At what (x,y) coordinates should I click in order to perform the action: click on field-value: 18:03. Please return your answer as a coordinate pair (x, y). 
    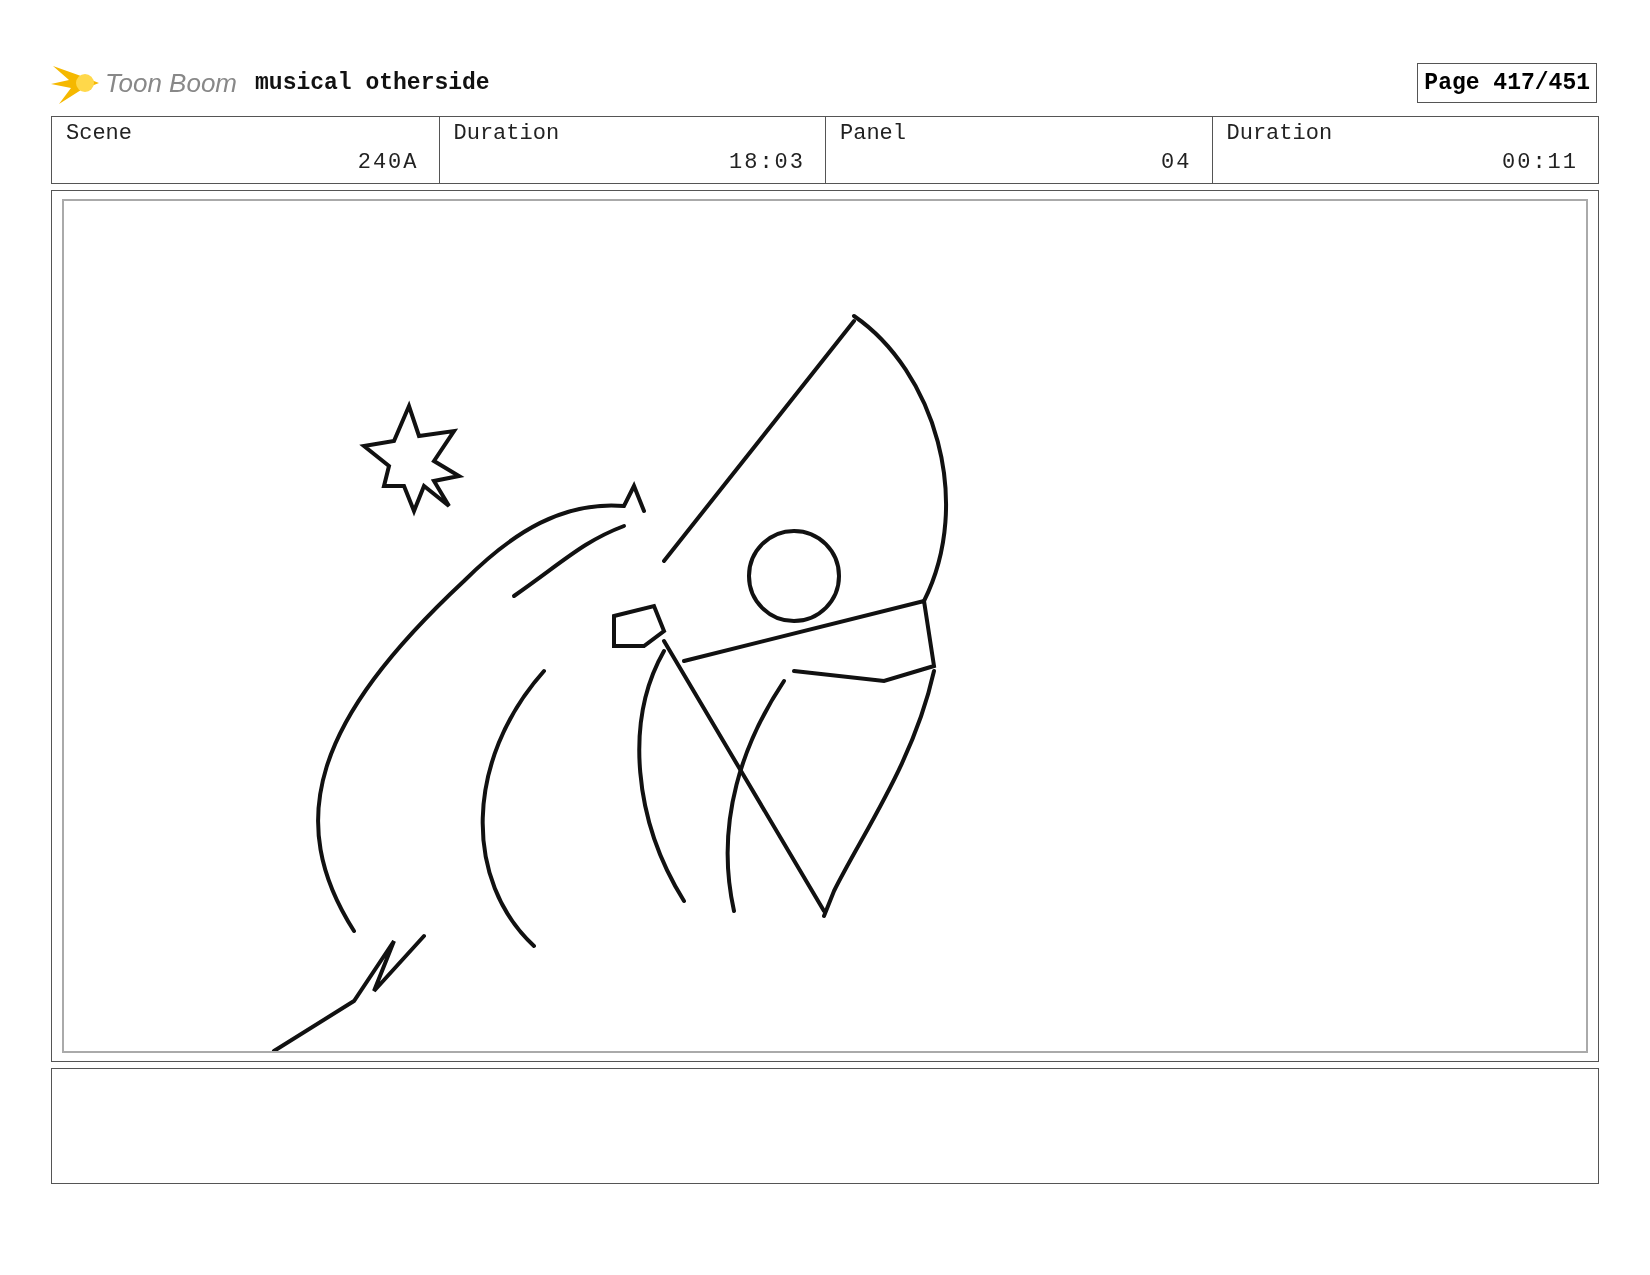
    Looking at the image, I should click on (767, 162).